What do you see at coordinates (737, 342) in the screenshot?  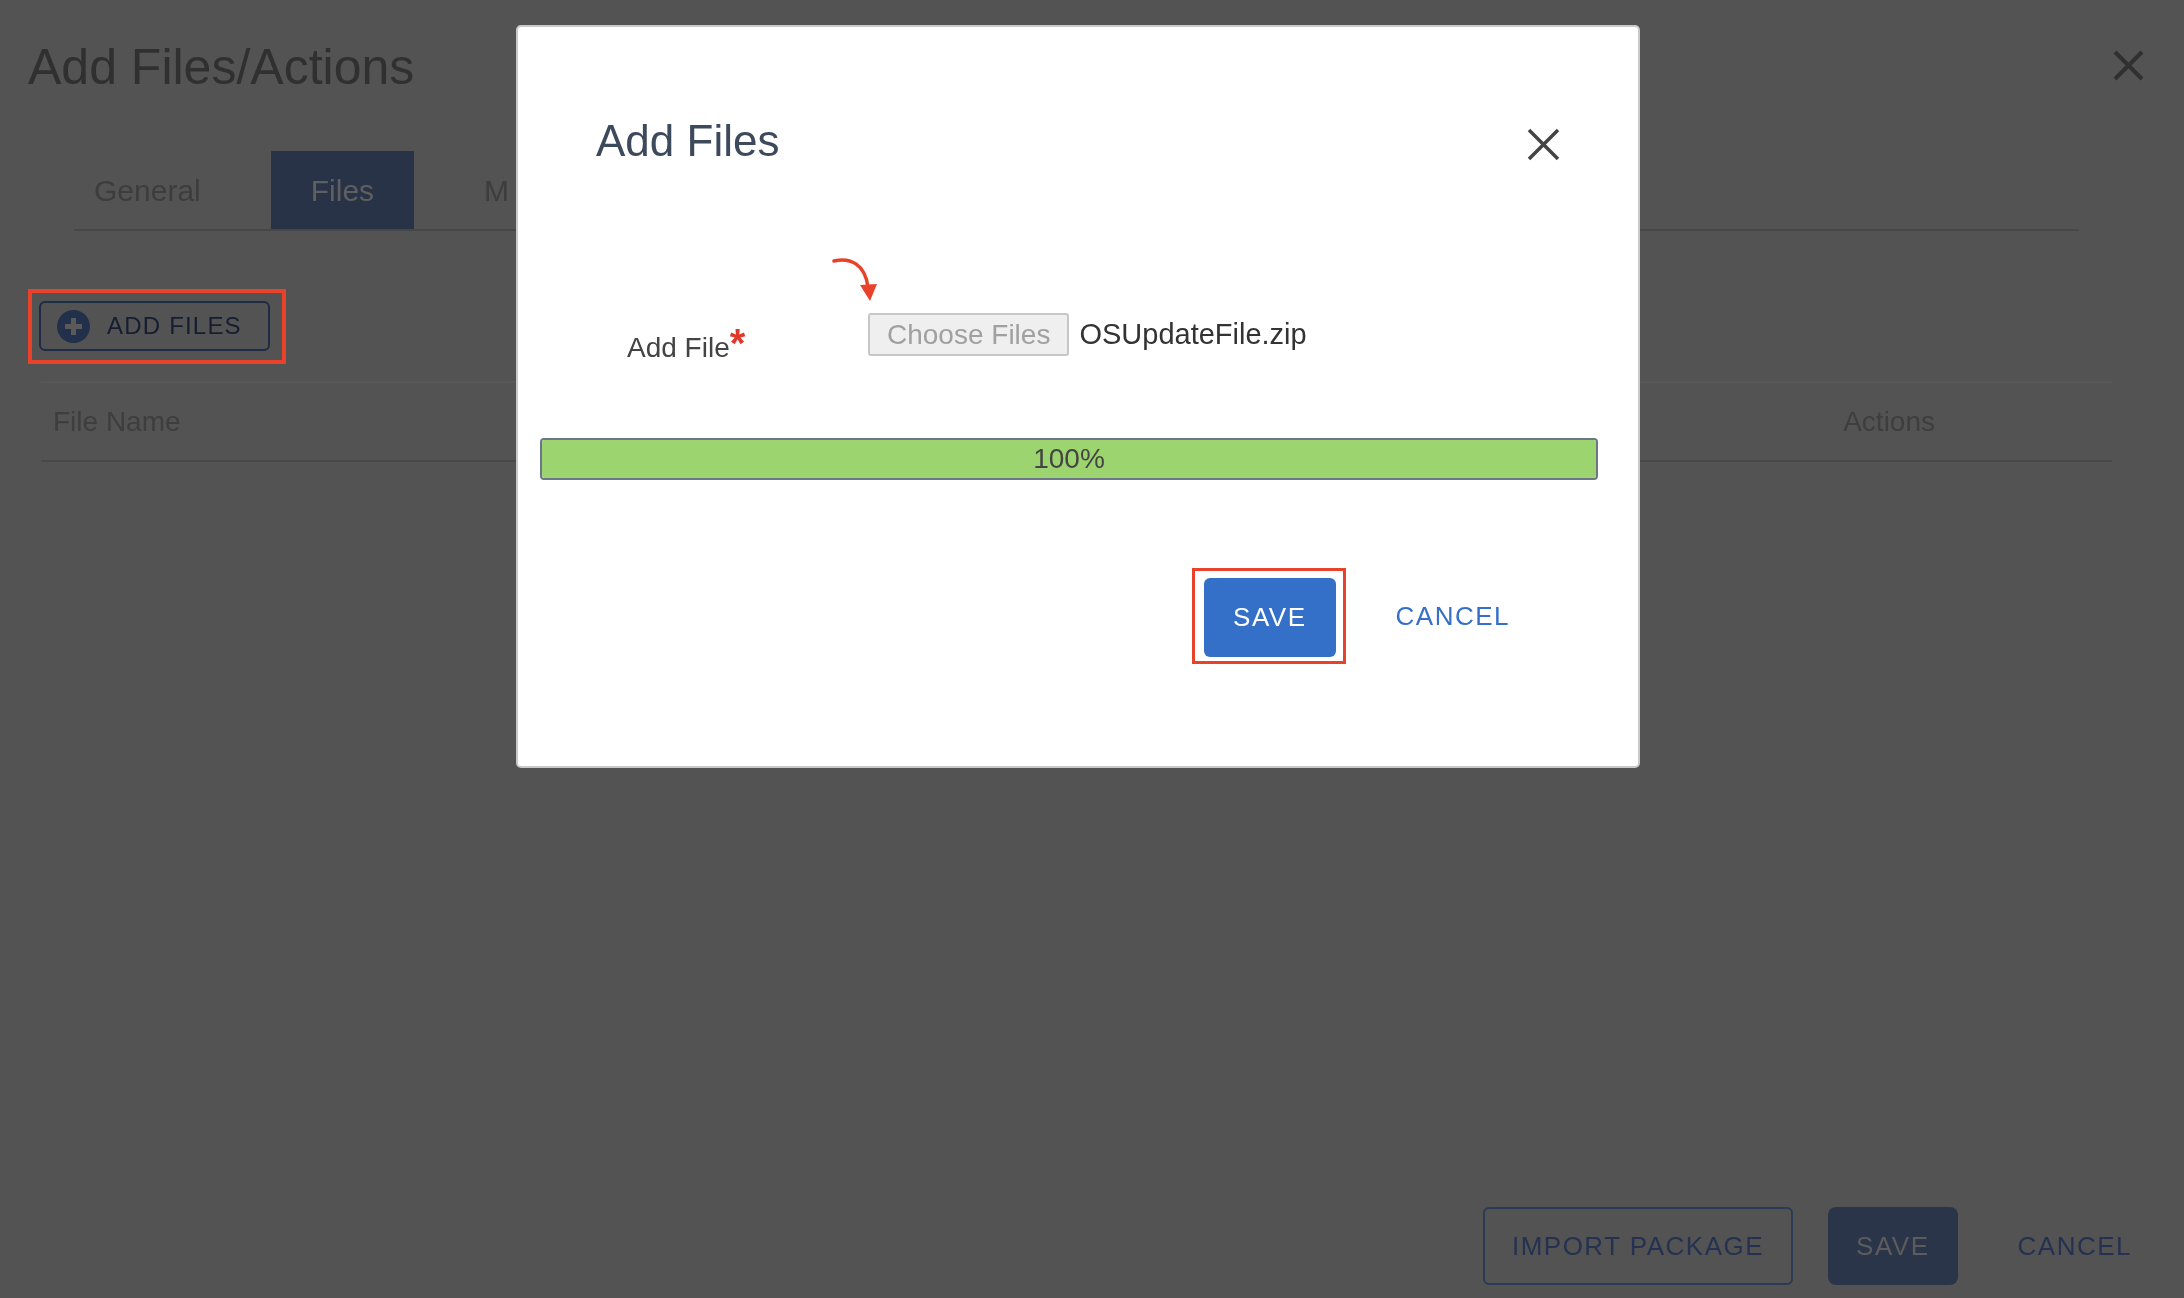 I see `required-mark: *` at bounding box center [737, 342].